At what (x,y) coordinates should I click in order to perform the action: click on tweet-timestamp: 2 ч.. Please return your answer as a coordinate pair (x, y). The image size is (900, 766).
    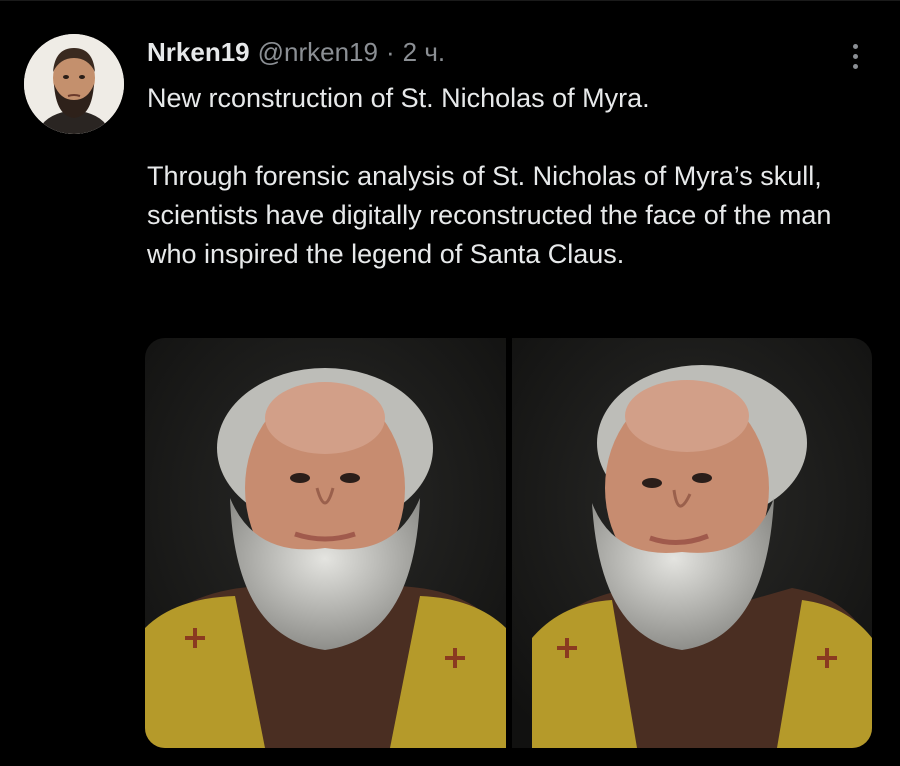
    Looking at the image, I should click on (424, 52).